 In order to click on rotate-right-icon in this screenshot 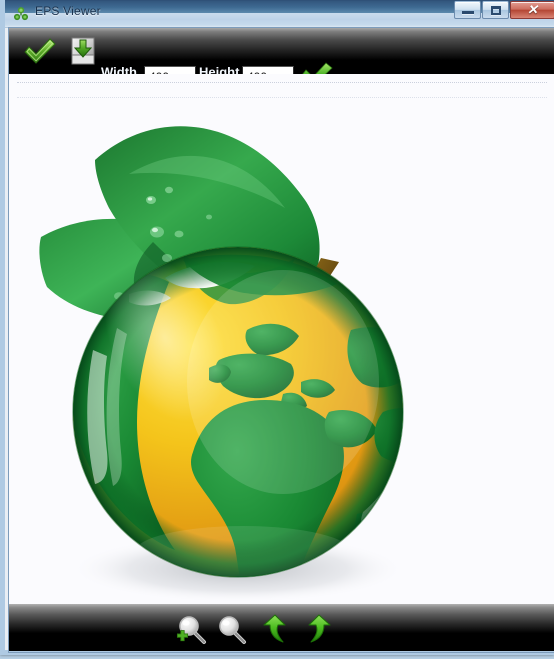, I will do `click(317, 629)`.